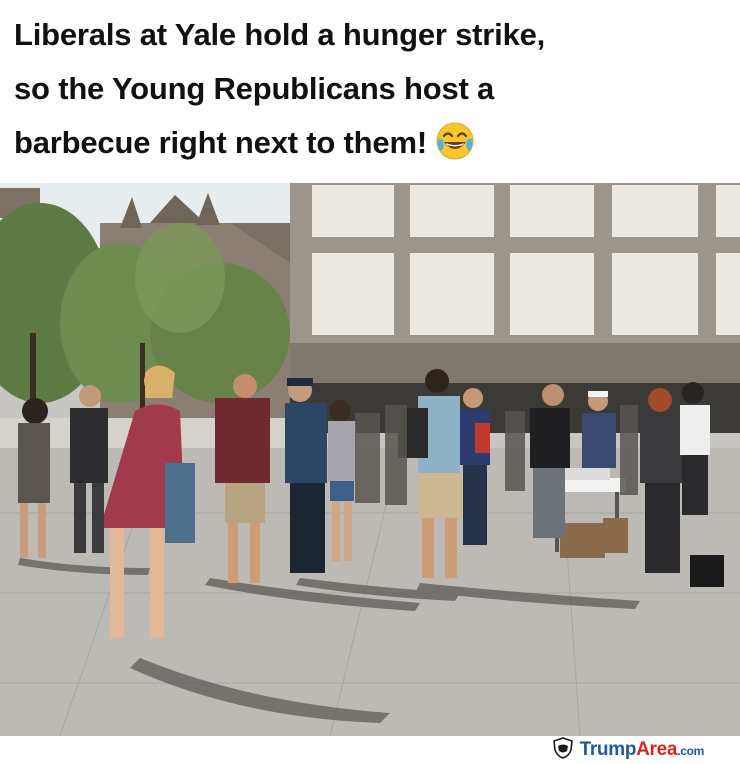  I want to click on watermark: TrumpArea.com, so click(628, 750).